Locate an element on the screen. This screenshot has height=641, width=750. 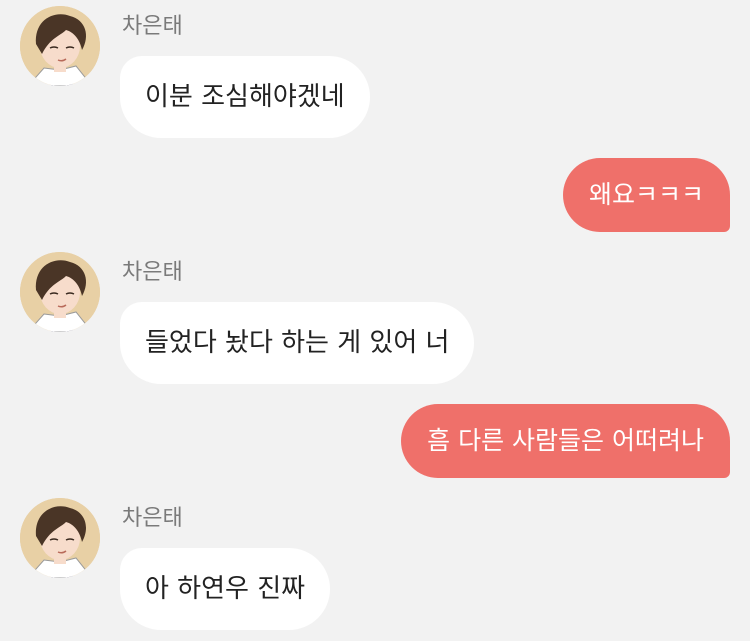
incoming-message-bubble: 이분 조심해야겠네 is located at coordinates (245, 97).